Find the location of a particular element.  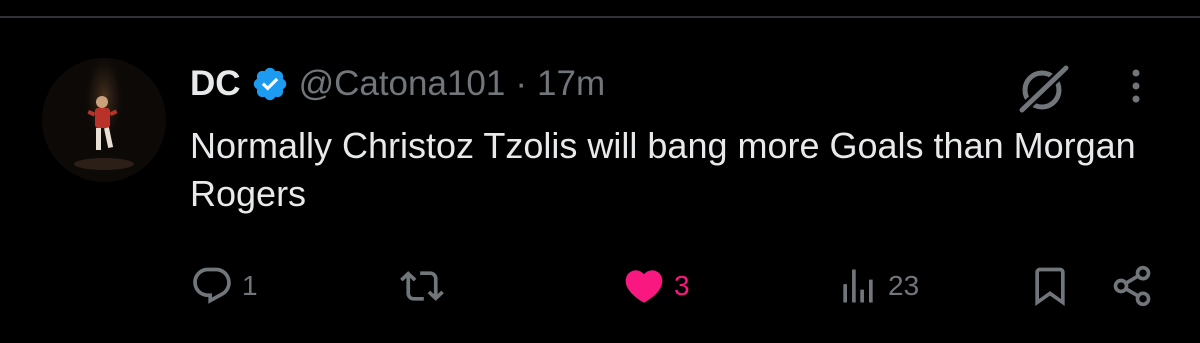

like-count: 3 is located at coordinates (682, 285).